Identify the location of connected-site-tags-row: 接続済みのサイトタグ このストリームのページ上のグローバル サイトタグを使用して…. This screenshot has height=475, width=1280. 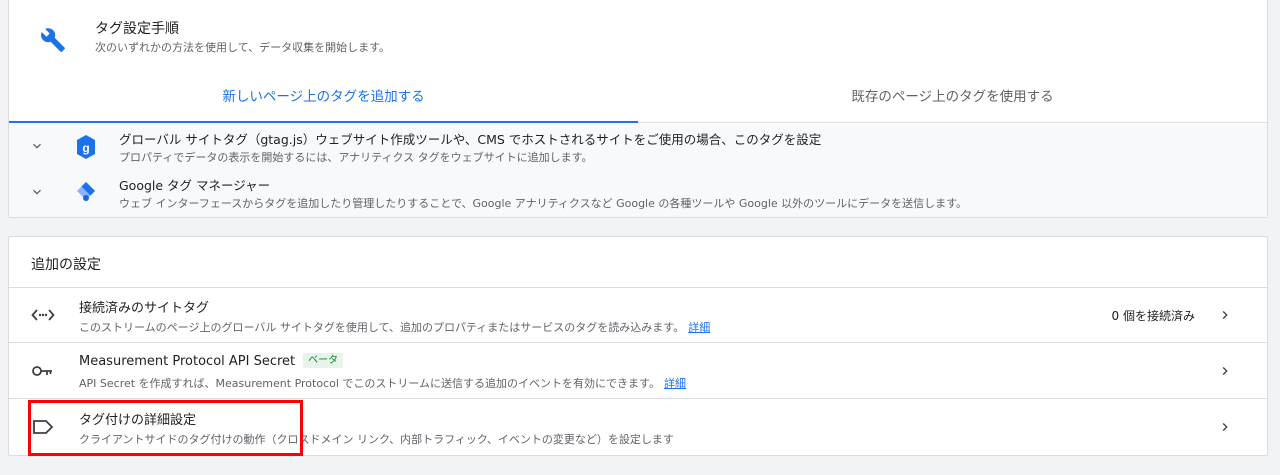
(638, 315).